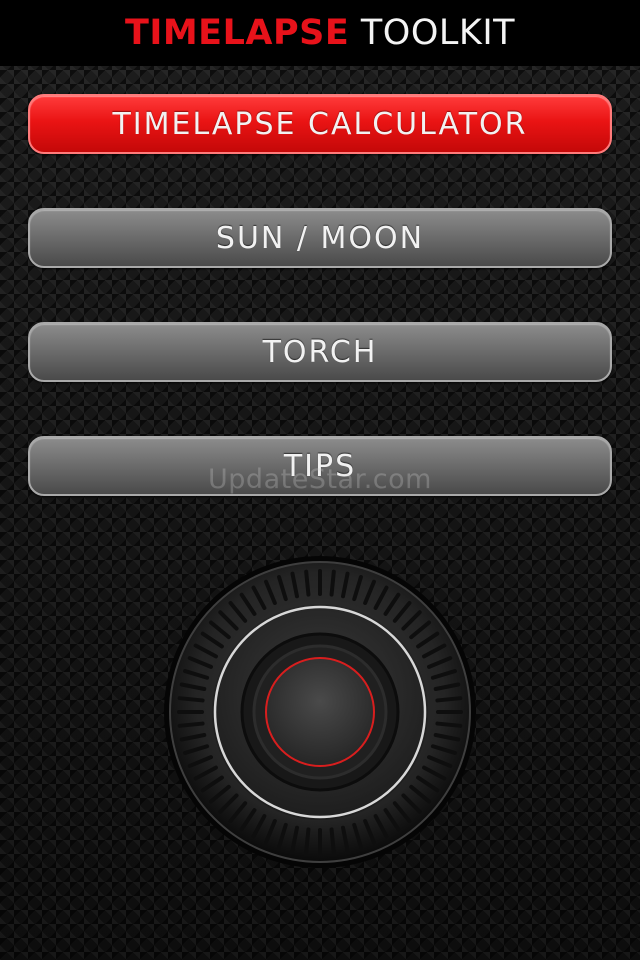  I want to click on title-accent: TIMELAPSE, so click(237, 33).